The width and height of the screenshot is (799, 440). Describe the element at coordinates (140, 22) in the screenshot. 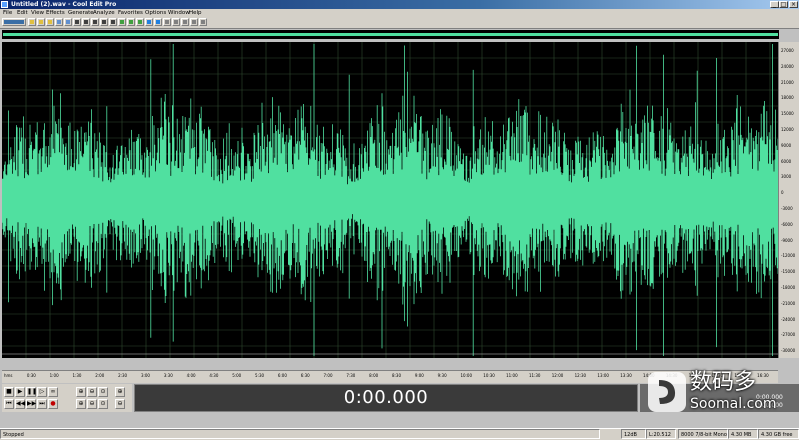

I see `select-all-button` at that location.